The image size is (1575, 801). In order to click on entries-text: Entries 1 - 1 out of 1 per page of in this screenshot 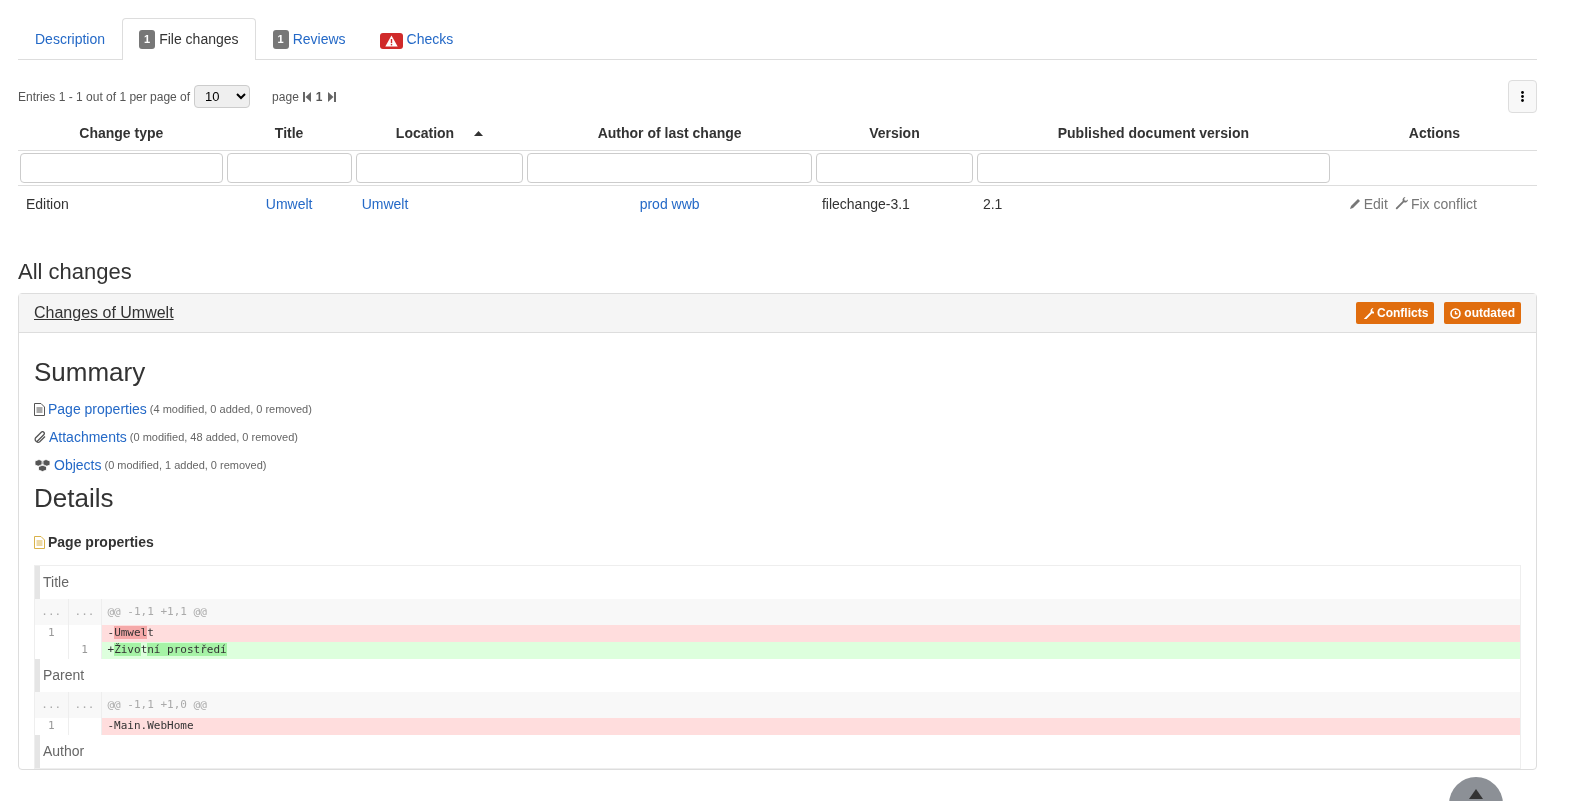, I will do `click(104, 97)`.